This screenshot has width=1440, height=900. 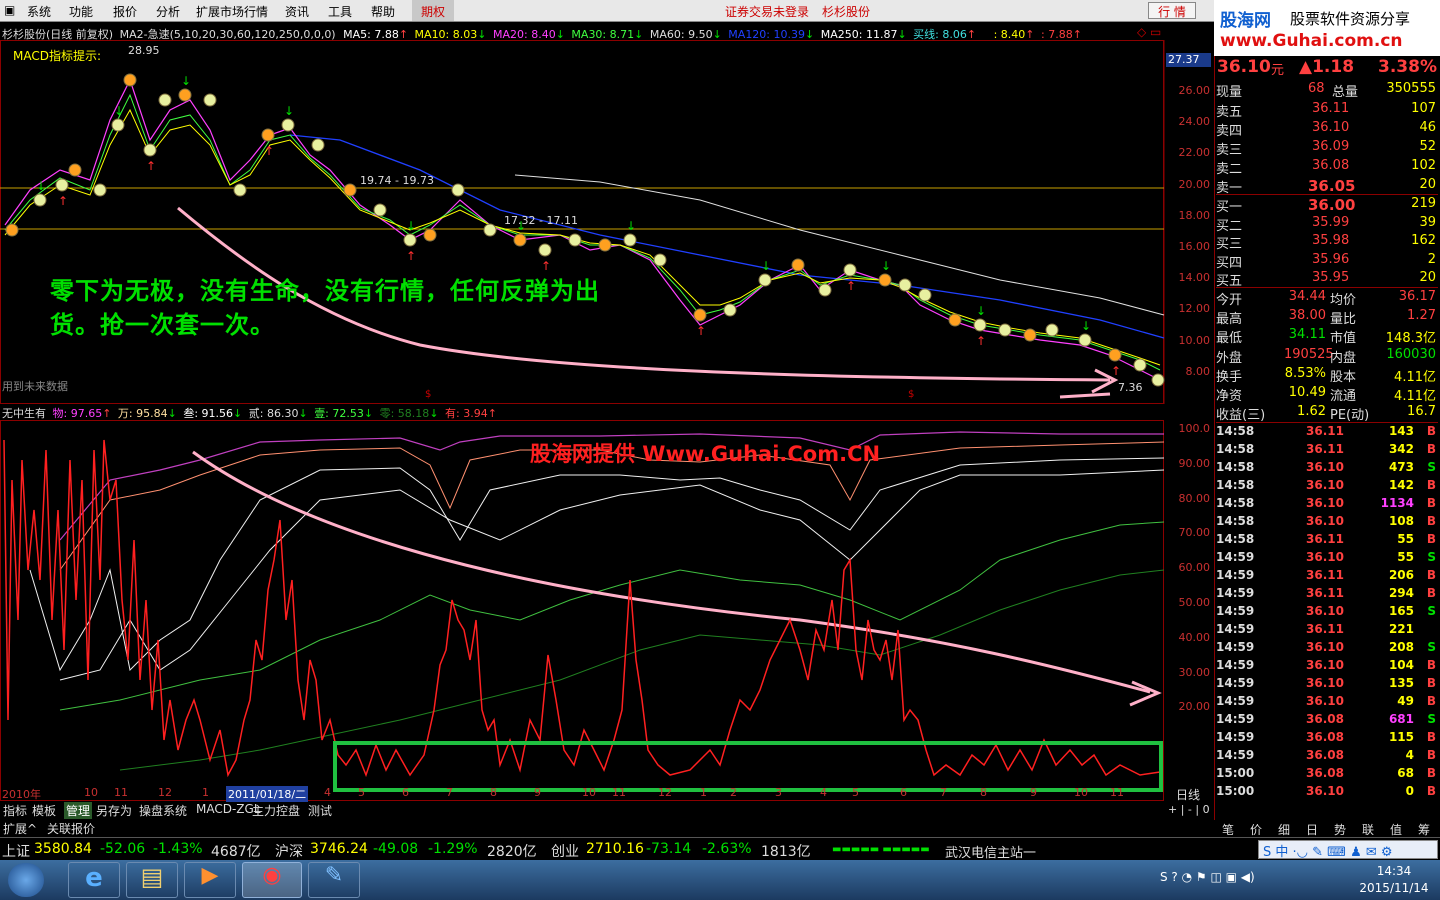 I want to click on stat-value: 190525, so click(x=1309, y=354).